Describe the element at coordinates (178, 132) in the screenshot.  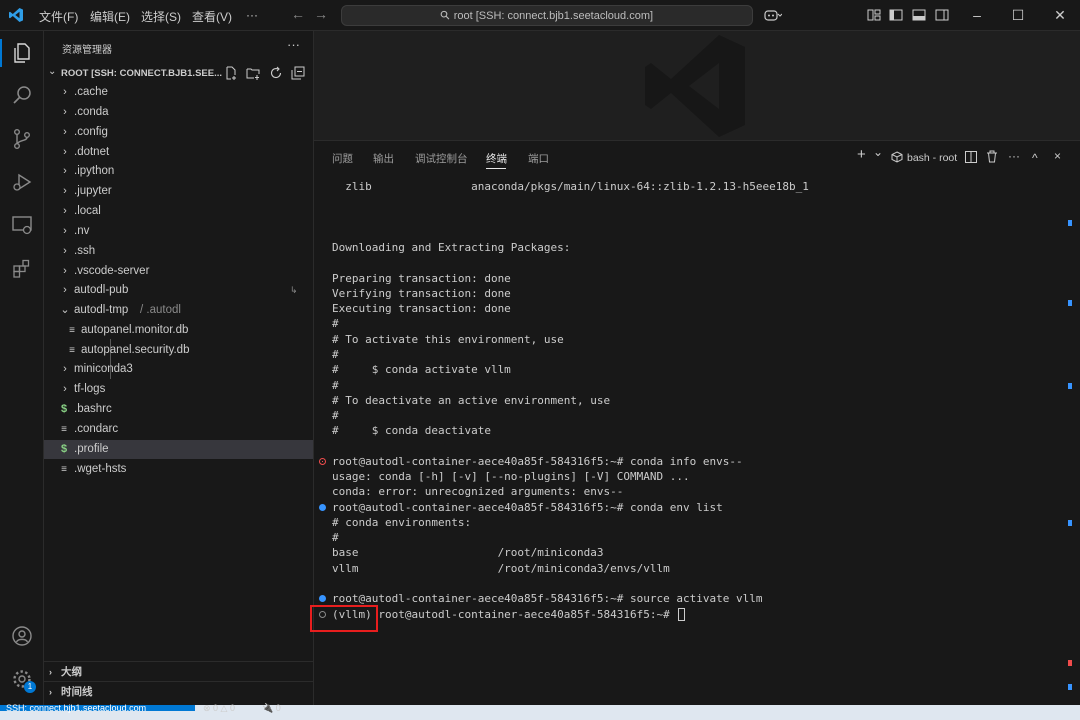
I see `tree-item-config: › .config` at that location.